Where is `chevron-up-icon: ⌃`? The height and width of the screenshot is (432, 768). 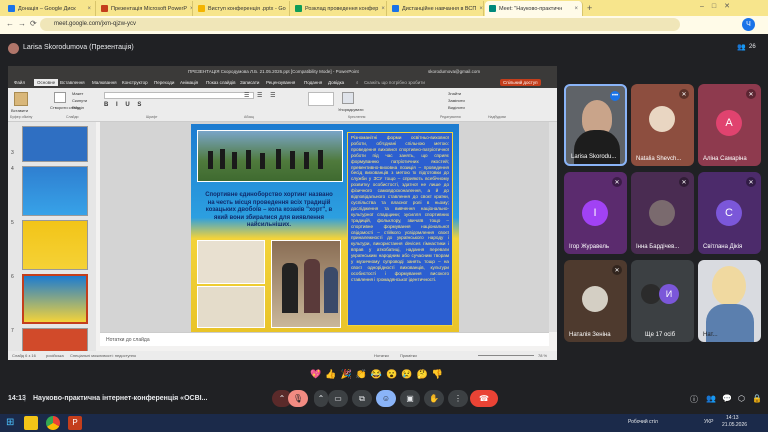 chevron-up-icon: ⌃ is located at coordinates (321, 398).